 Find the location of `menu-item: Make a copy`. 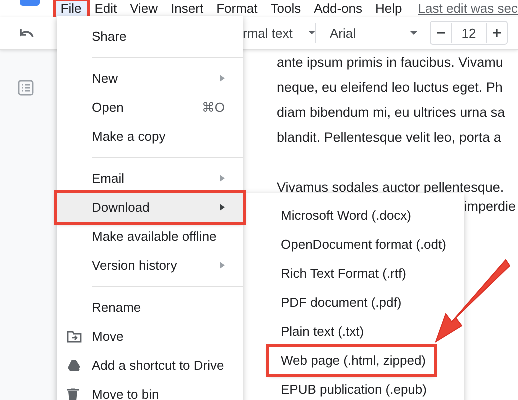

menu-item: Make a copy is located at coordinates (150, 136).